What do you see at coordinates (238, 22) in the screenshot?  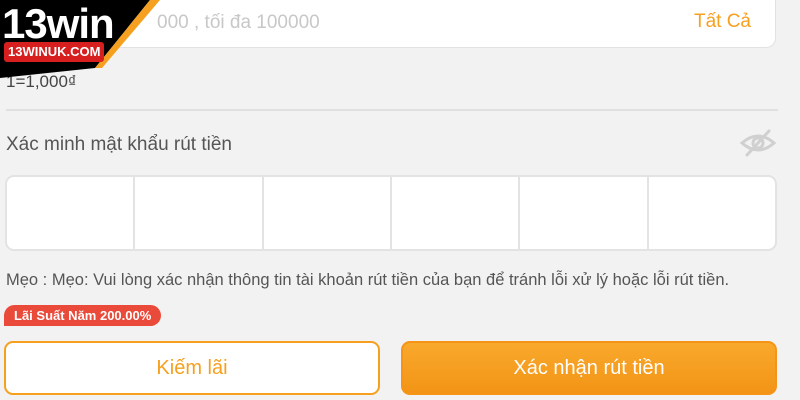 I see `amount-placeholder: 000 , tối đa 100000` at bounding box center [238, 22].